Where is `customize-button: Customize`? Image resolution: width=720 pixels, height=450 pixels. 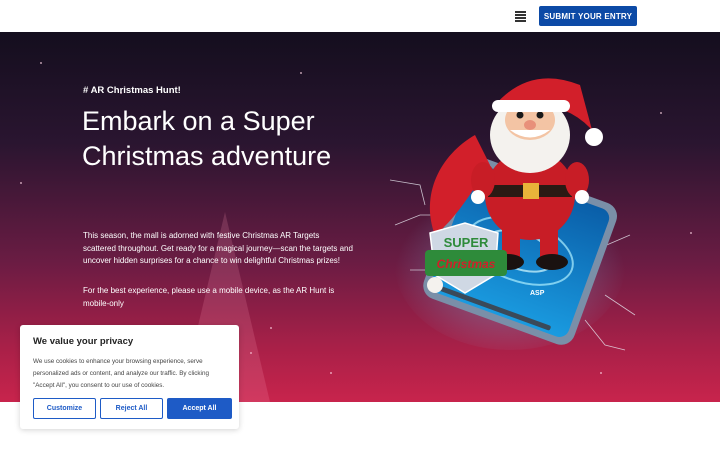 customize-button: Customize is located at coordinates (64, 408).